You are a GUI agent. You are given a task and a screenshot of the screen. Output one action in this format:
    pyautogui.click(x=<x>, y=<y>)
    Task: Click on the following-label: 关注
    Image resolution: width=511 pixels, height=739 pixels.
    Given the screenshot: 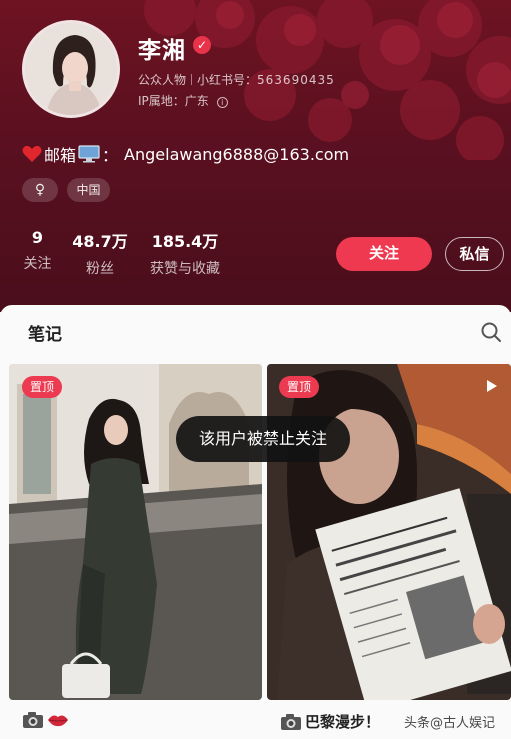 What is the action you would take?
    pyautogui.click(x=37, y=264)
    